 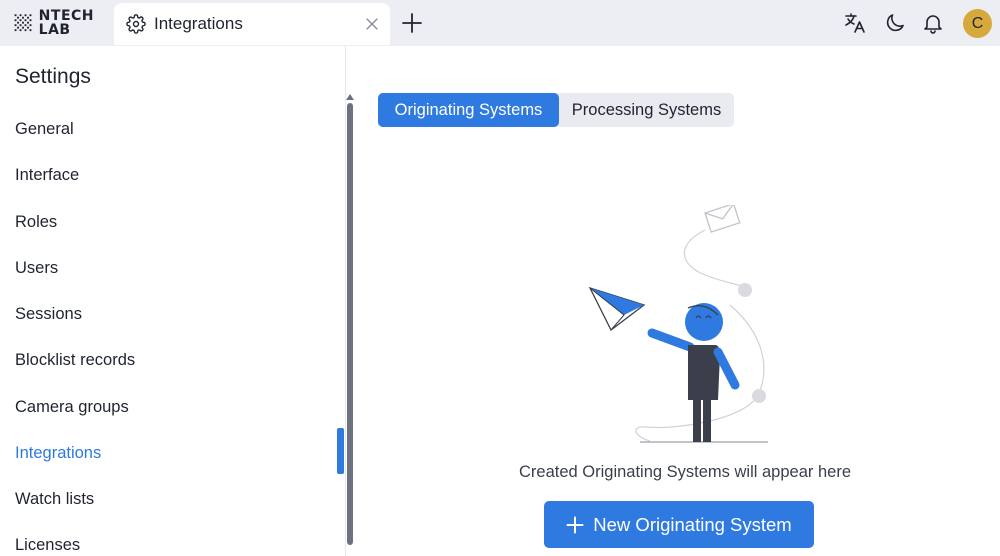 I want to click on top-bar: NTECH LAB Integrations C, so click(x=500, y=23).